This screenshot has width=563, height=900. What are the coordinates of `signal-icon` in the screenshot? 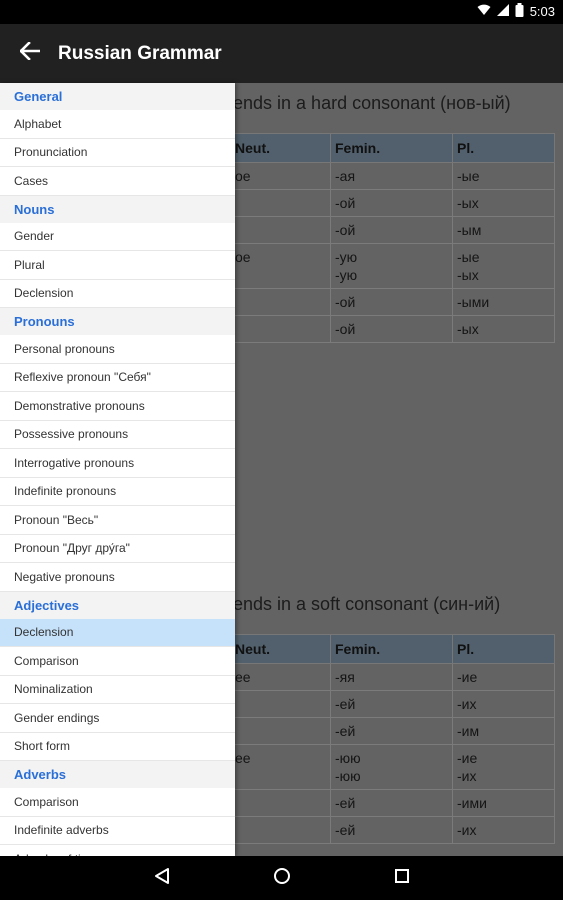 It's located at (502, 11).